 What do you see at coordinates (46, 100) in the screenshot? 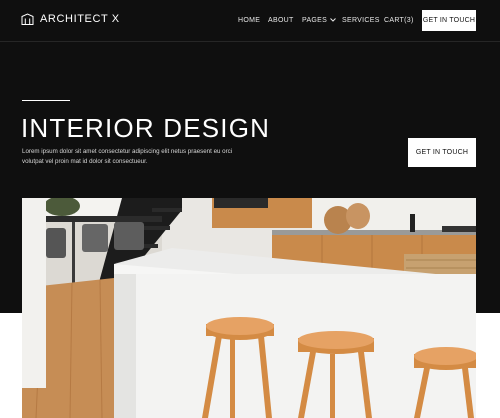
I see `hero-divider` at bounding box center [46, 100].